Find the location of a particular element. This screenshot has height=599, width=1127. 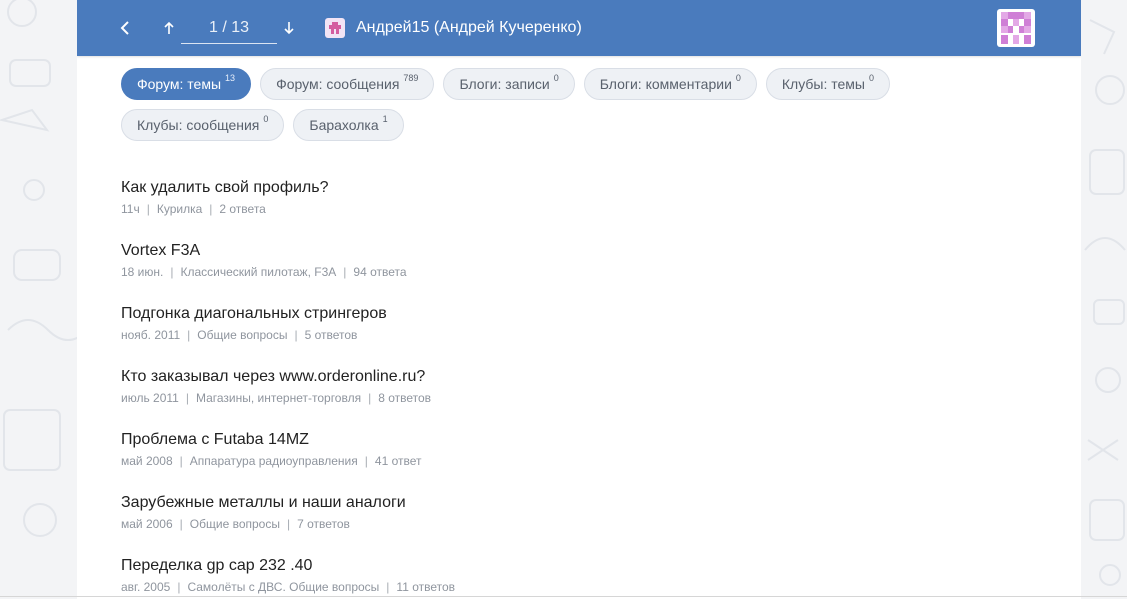

topic-replies-link: 8 ответов is located at coordinates (404, 398).